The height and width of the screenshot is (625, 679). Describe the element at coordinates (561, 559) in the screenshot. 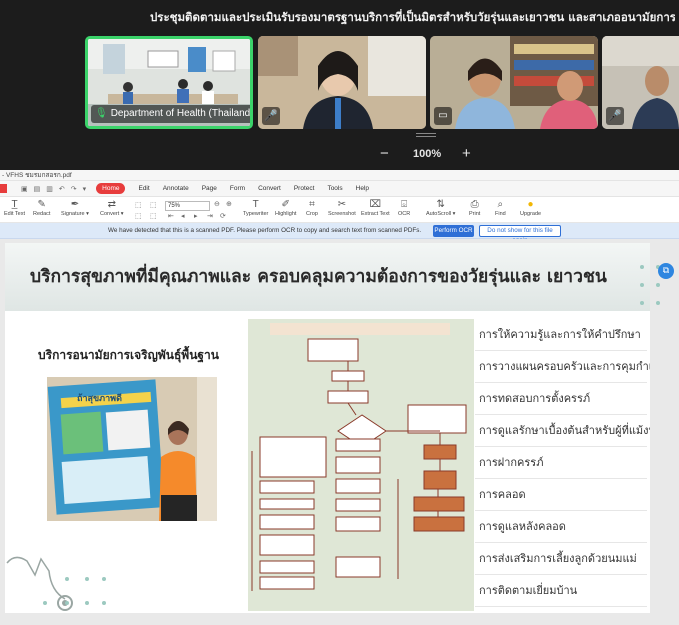

I see `service-item: การส่งเสริมการเลี้ยงลูกด้วยนมแม่` at that location.